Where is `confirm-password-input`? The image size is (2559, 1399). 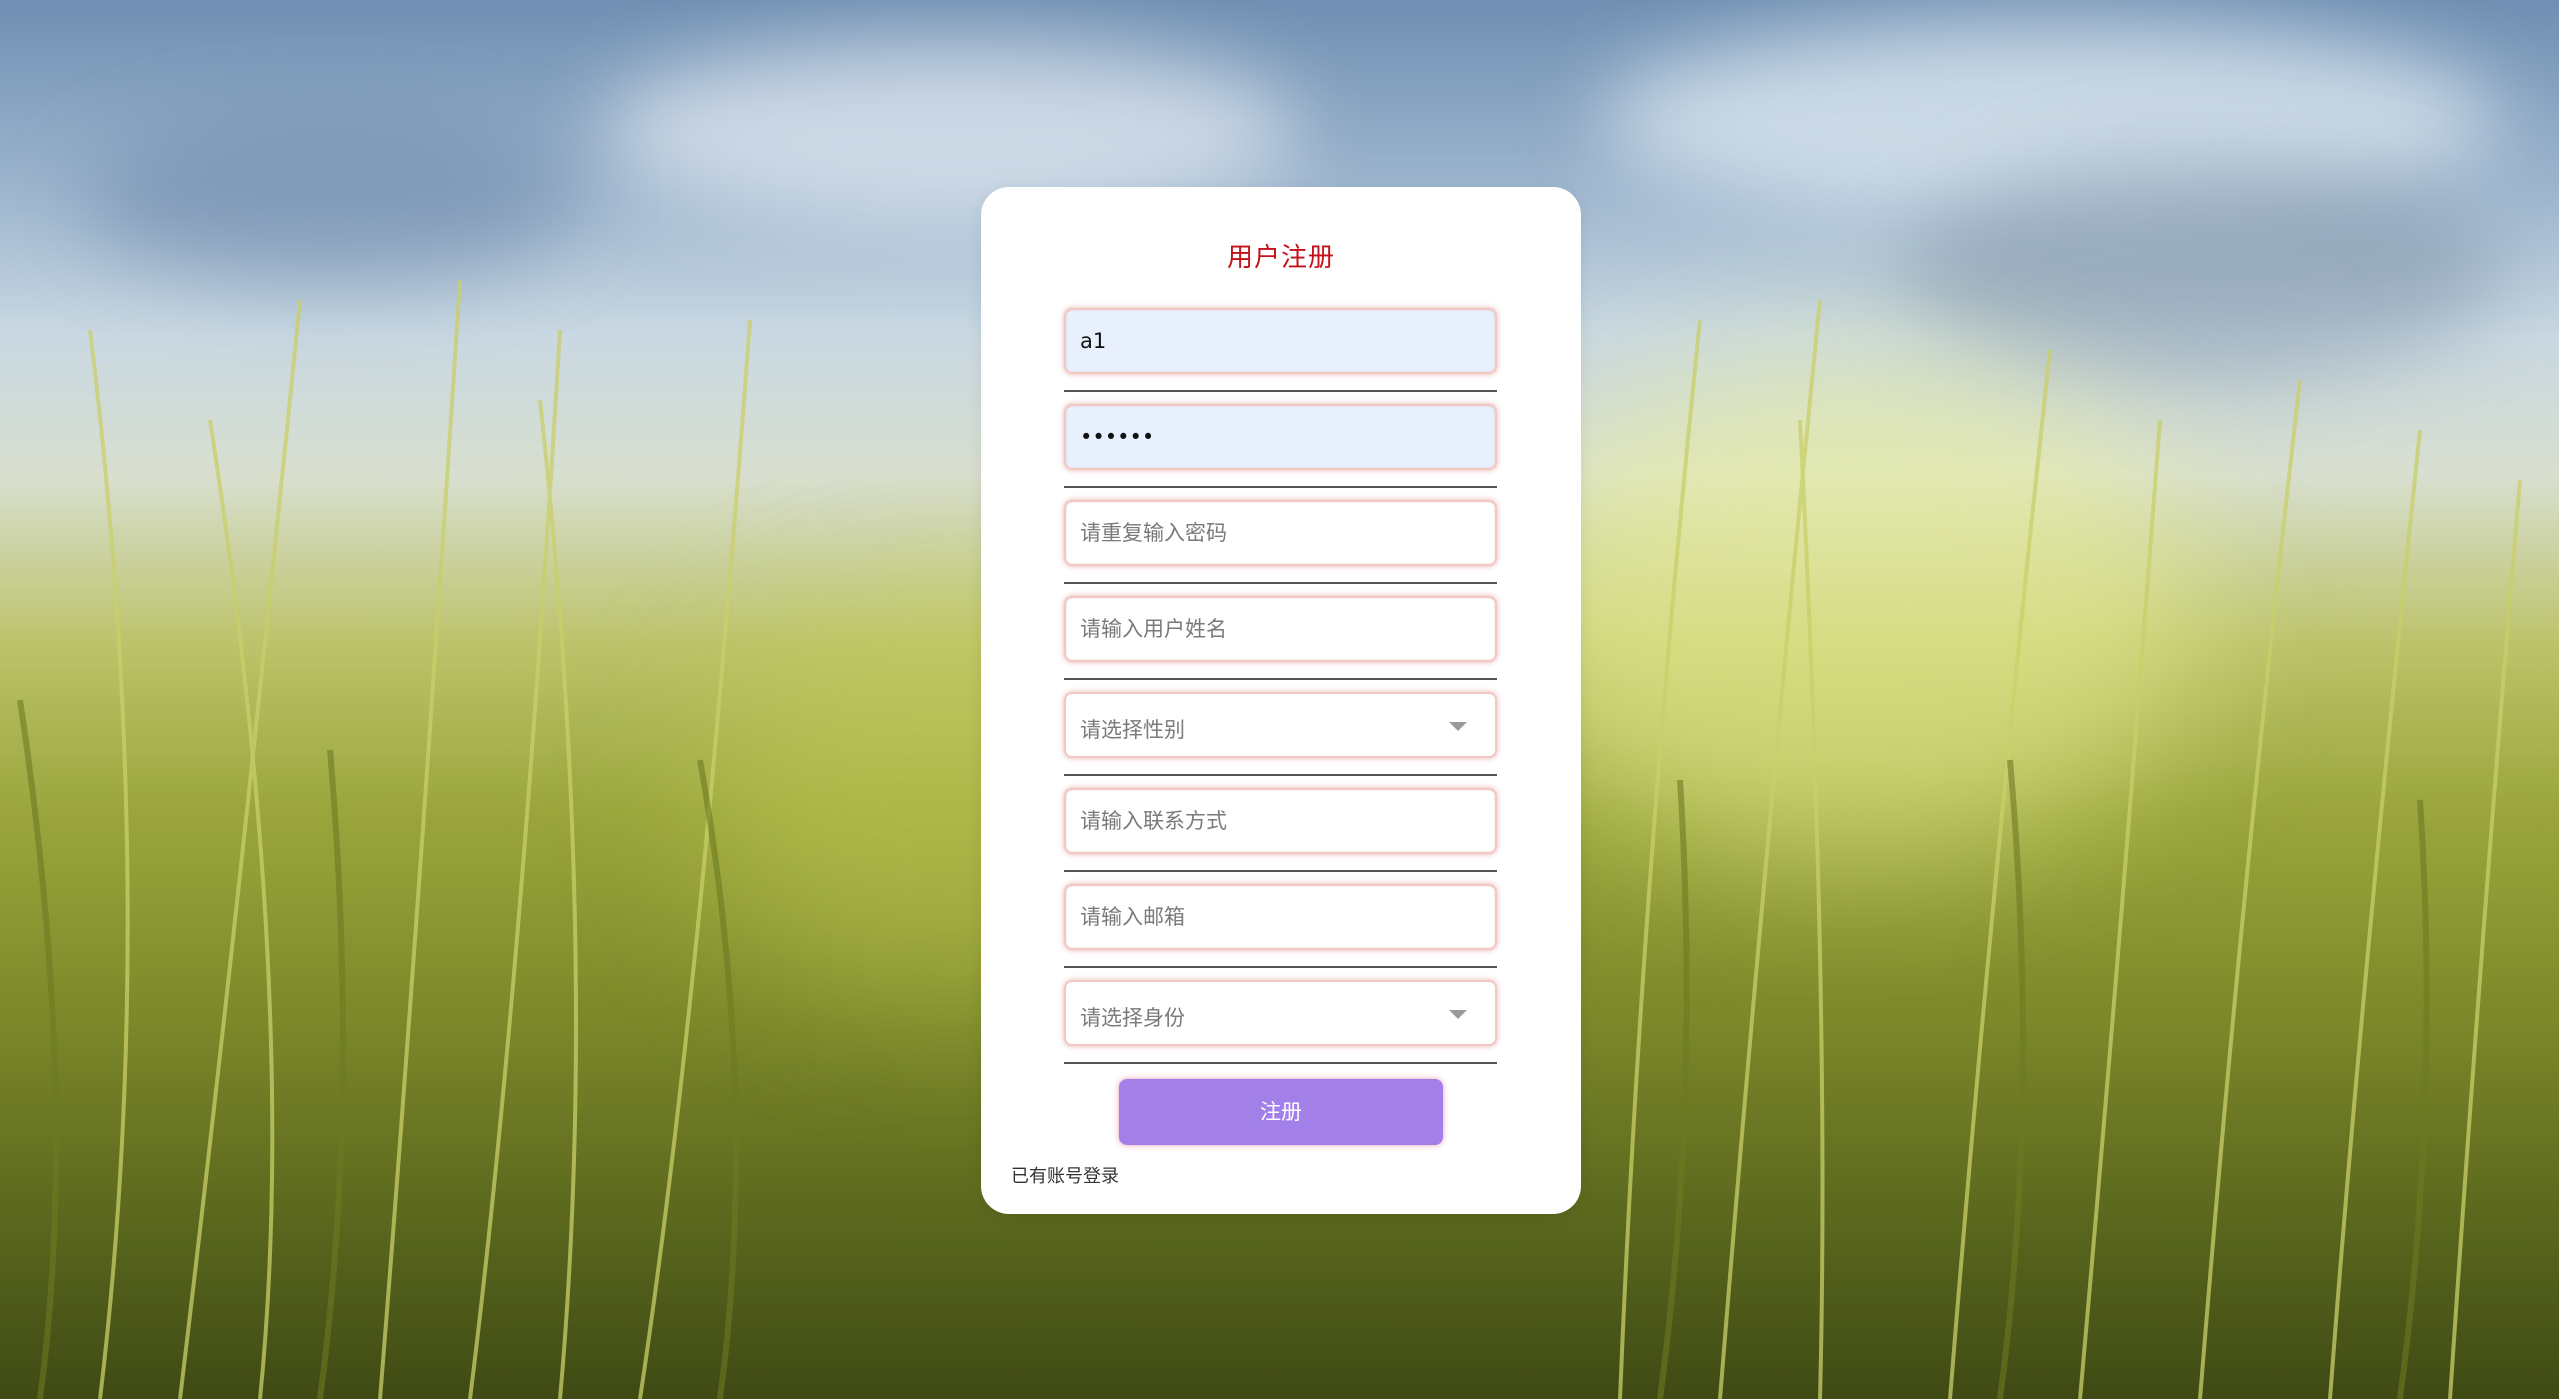 confirm-password-input is located at coordinates (1280, 533).